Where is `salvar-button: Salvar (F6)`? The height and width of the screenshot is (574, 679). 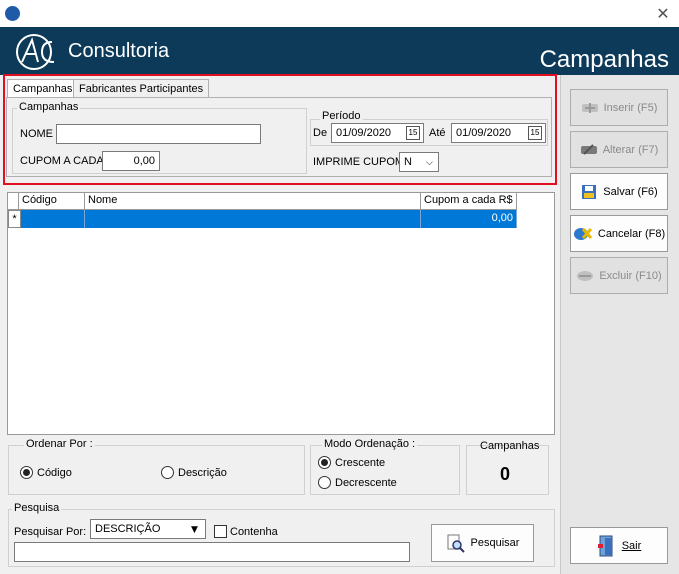
salvar-button: Salvar (F6) is located at coordinates (619, 191).